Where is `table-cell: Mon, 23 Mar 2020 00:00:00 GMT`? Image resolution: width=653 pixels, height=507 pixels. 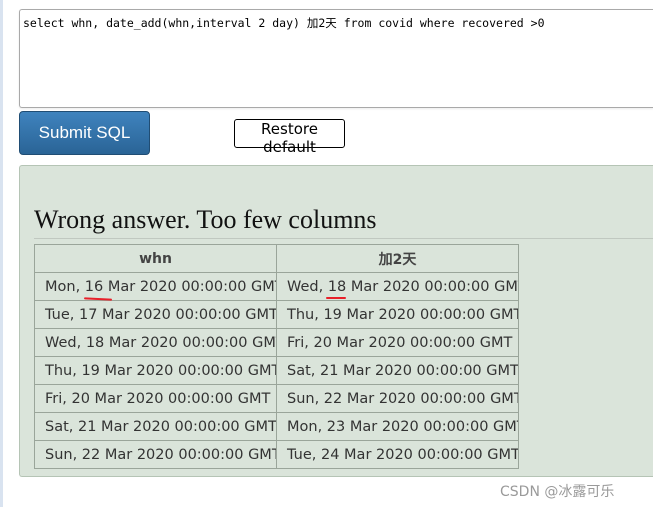 table-cell: Mon, 23 Mar 2020 00:00:00 GMT is located at coordinates (397, 426).